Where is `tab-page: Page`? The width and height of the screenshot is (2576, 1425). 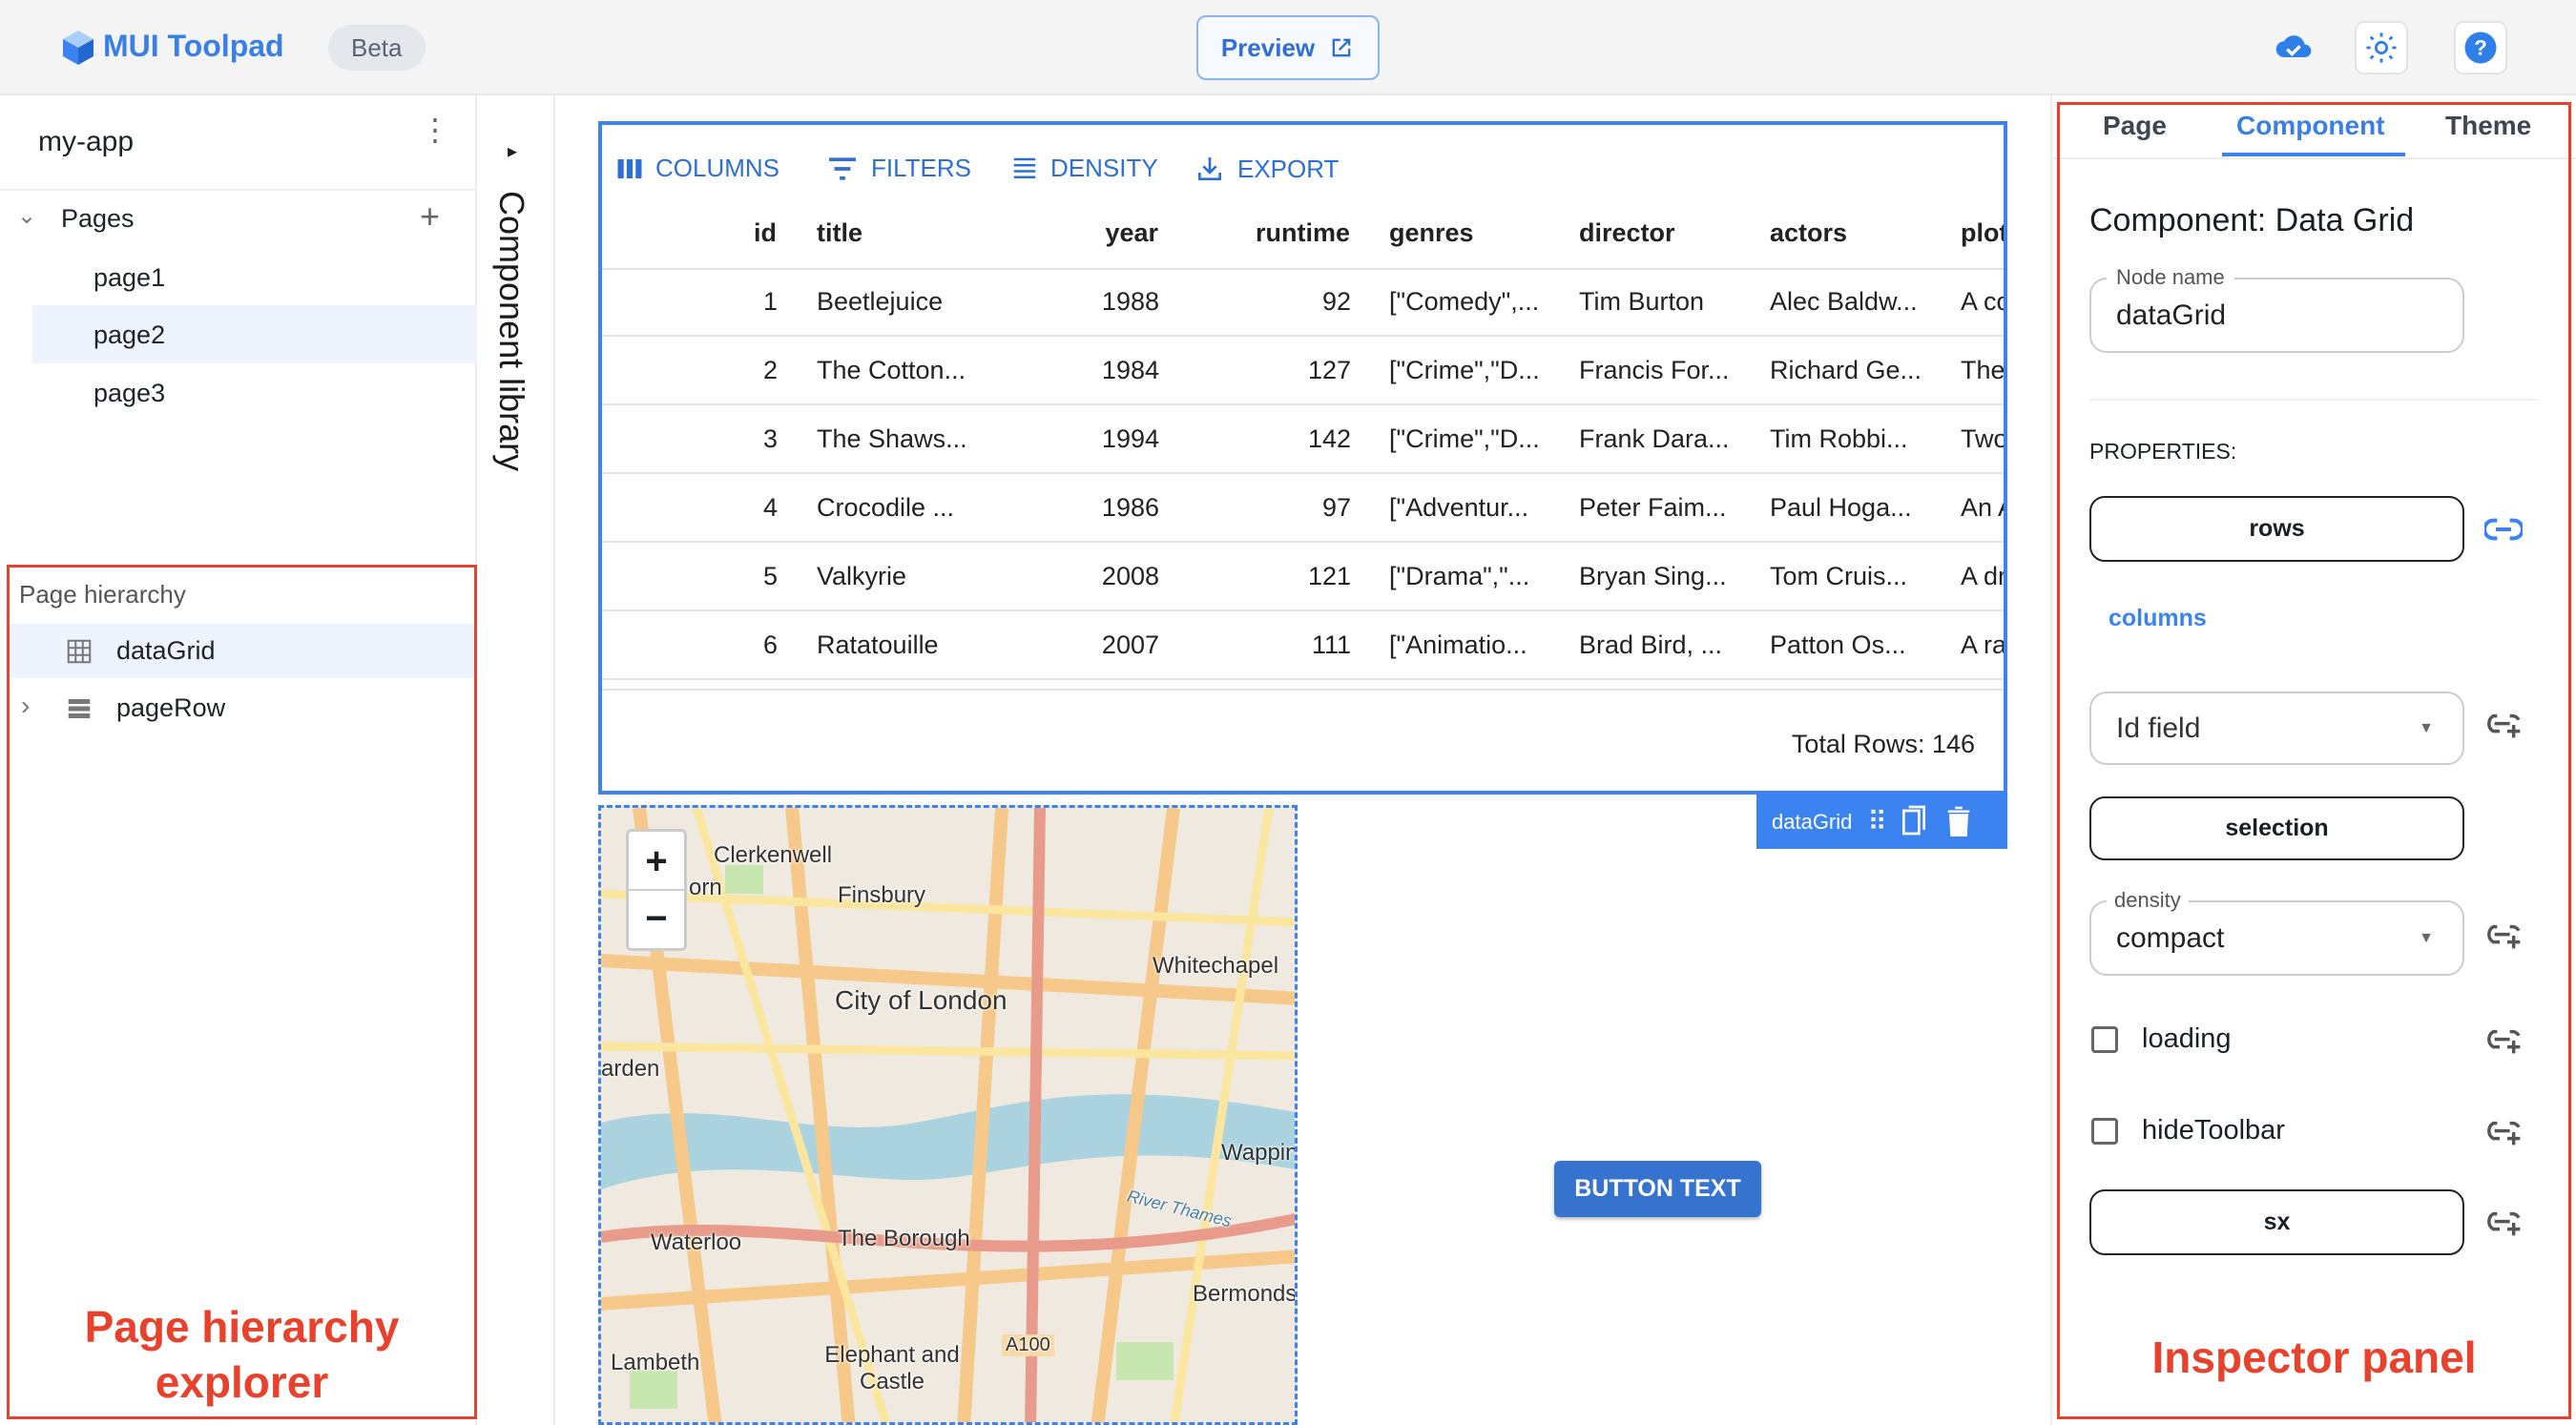
tab-page: Page is located at coordinates (2135, 126).